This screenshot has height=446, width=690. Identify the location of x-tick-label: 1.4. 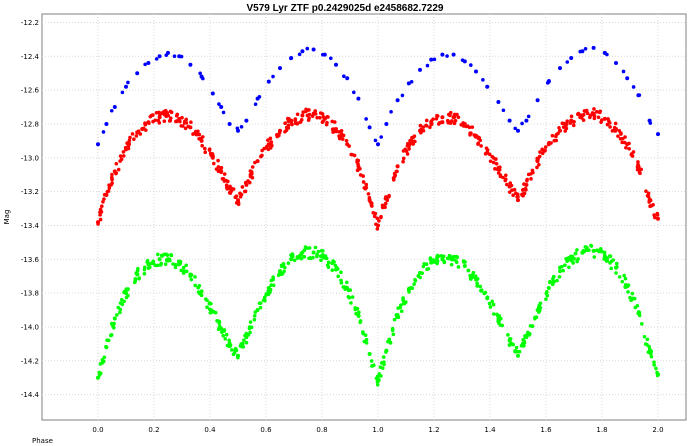
(490, 430).